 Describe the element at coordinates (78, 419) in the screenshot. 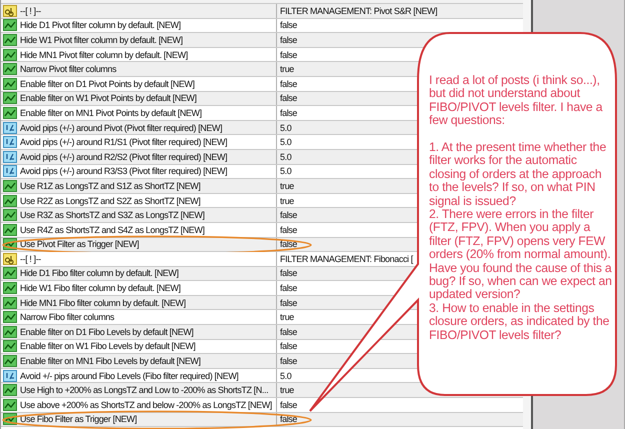

I see `parameter-name: Use Fibo Filter as Trigger [NEW]` at that location.